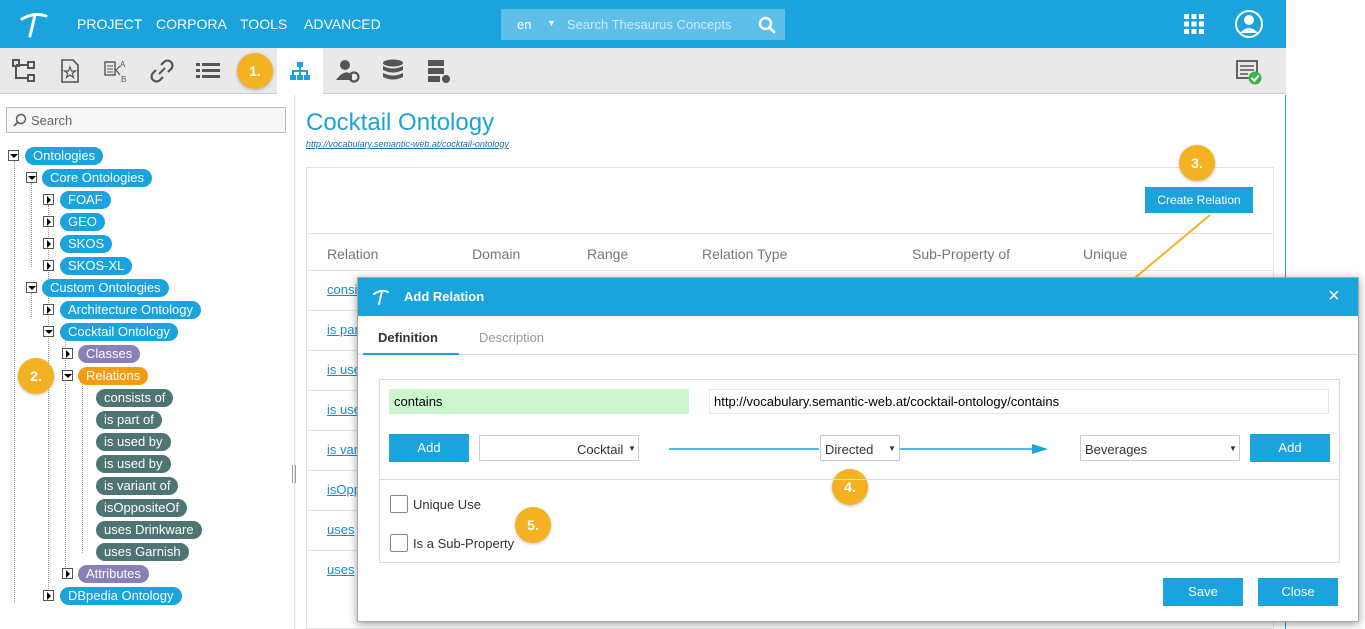 The image size is (1365, 629). Describe the element at coordinates (133, 464) in the screenshot. I see `tree-leaf-is-used-by-2: is used by` at that location.